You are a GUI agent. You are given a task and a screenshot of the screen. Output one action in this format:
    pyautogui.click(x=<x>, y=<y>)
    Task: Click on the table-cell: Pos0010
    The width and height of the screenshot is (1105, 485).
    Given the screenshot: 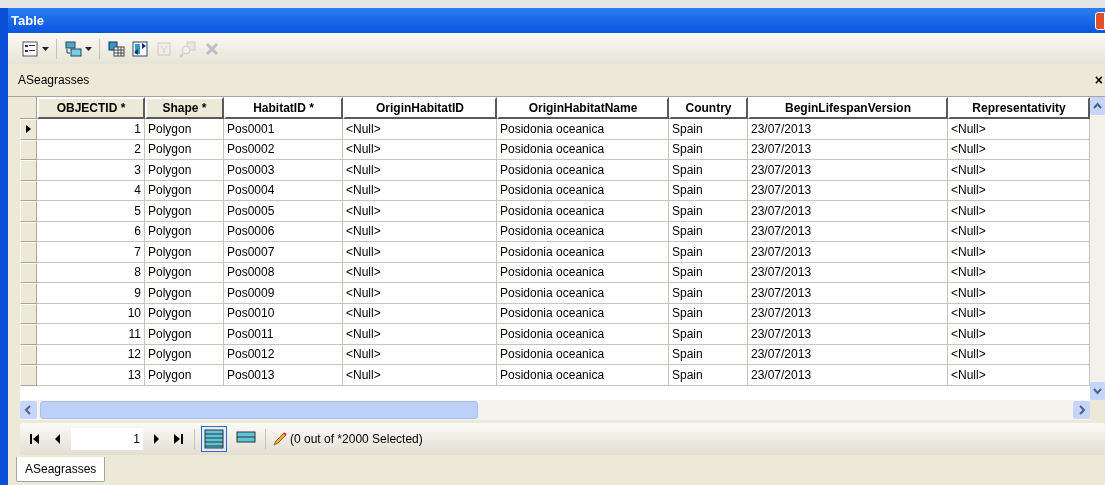 What is the action you would take?
    pyautogui.click(x=283, y=313)
    